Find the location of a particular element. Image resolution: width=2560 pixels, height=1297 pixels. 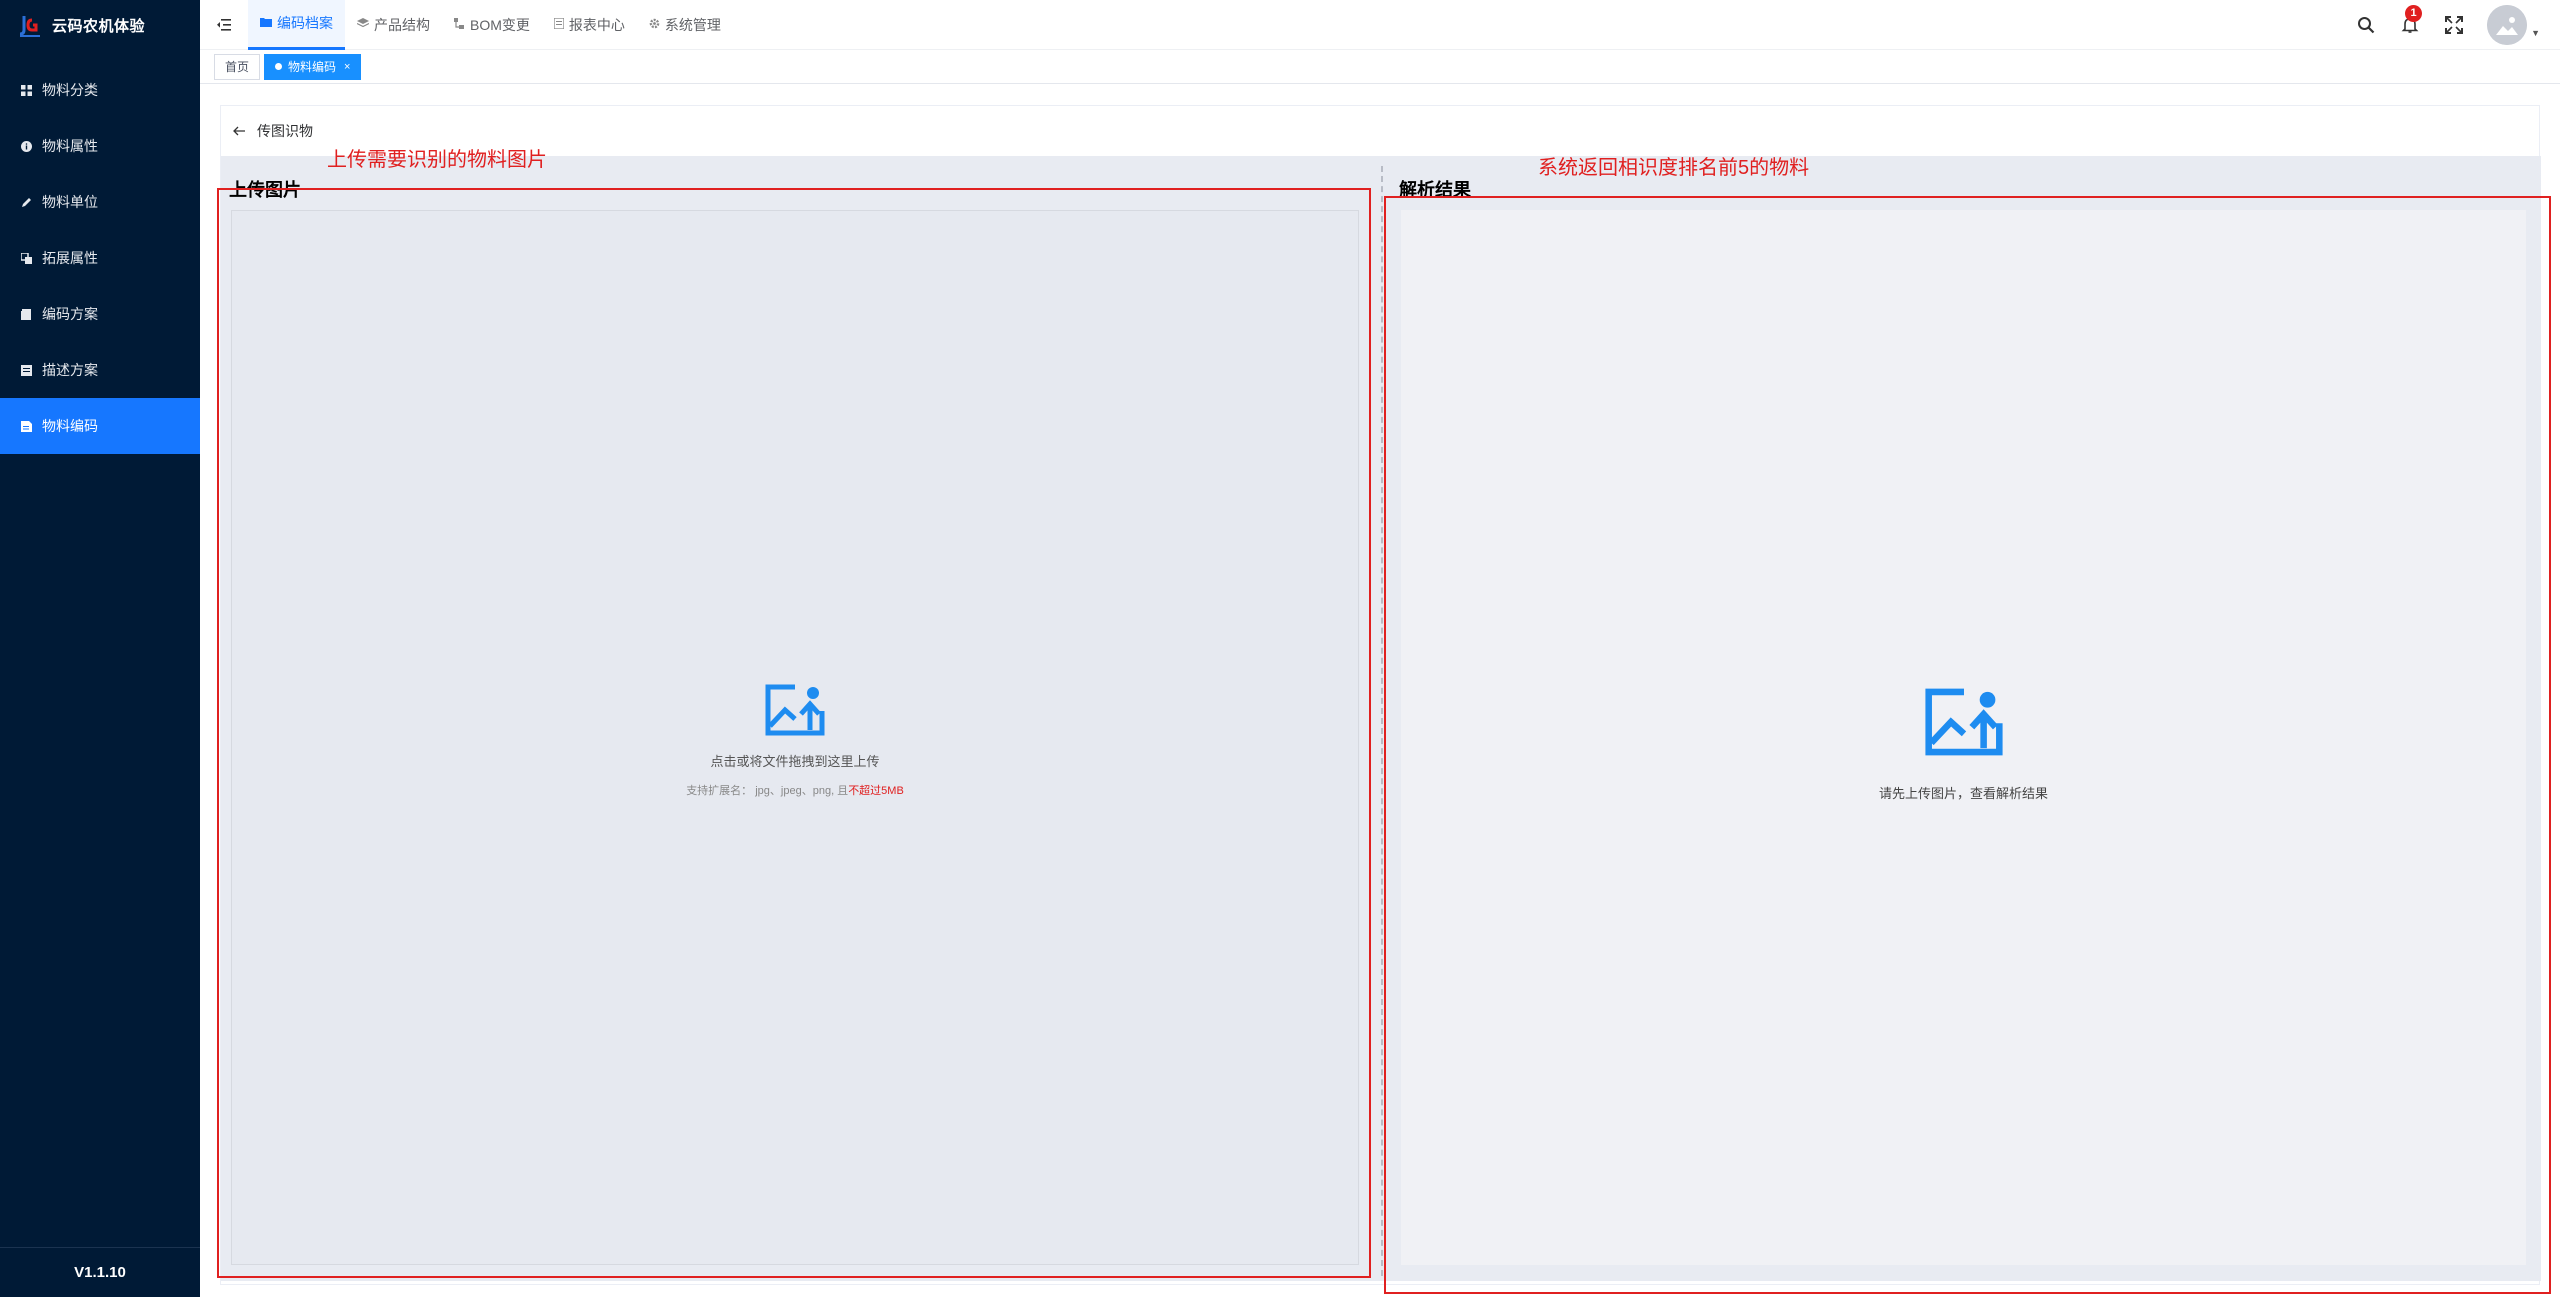

fullscreen-icon is located at coordinates (2454, 25).